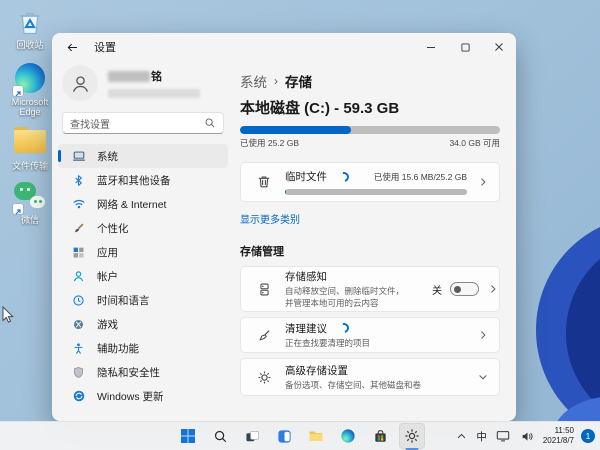  Describe the element at coordinates (30, 22) in the screenshot. I see `recycle-bin-icon` at that location.